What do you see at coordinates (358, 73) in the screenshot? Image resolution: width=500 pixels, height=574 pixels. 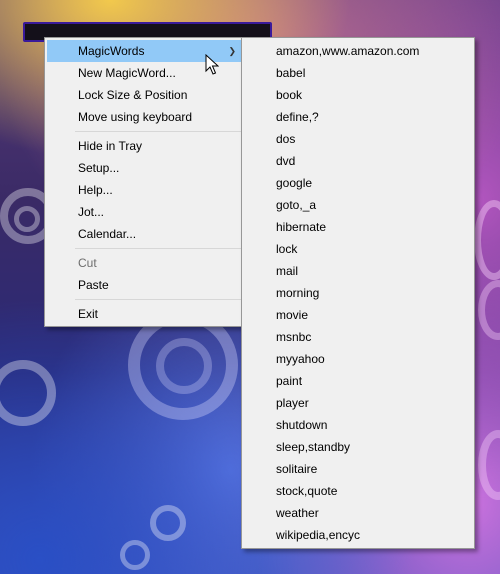 I see `submenu-item: babel` at bounding box center [358, 73].